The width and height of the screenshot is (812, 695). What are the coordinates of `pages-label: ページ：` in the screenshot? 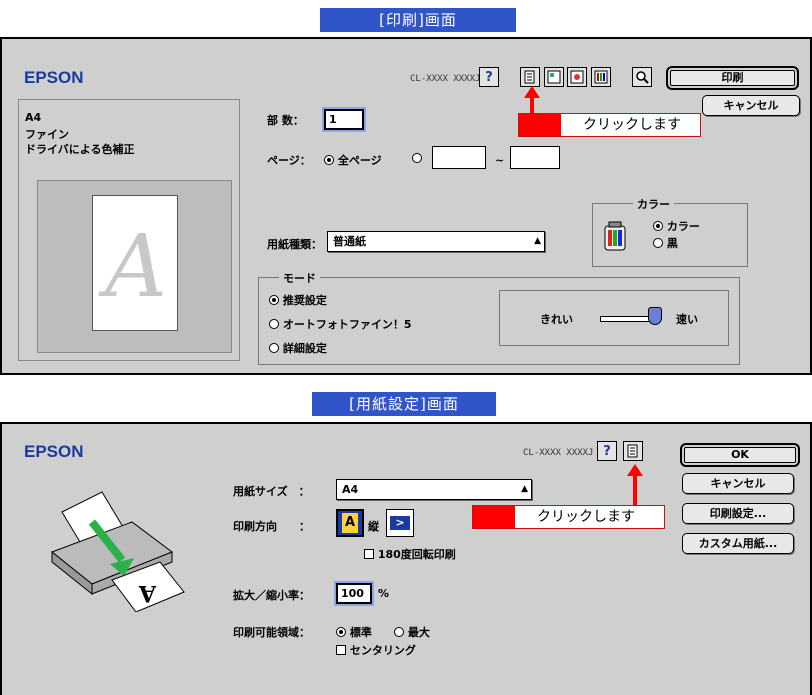 It's located at (289, 160).